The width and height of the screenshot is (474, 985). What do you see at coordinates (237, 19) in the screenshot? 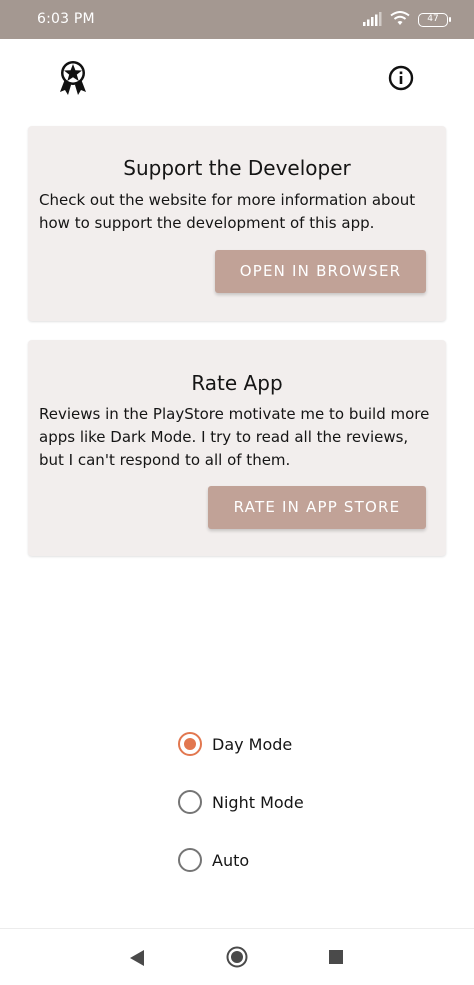
I see `status-bar: 6:03 PM 47` at bounding box center [237, 19].